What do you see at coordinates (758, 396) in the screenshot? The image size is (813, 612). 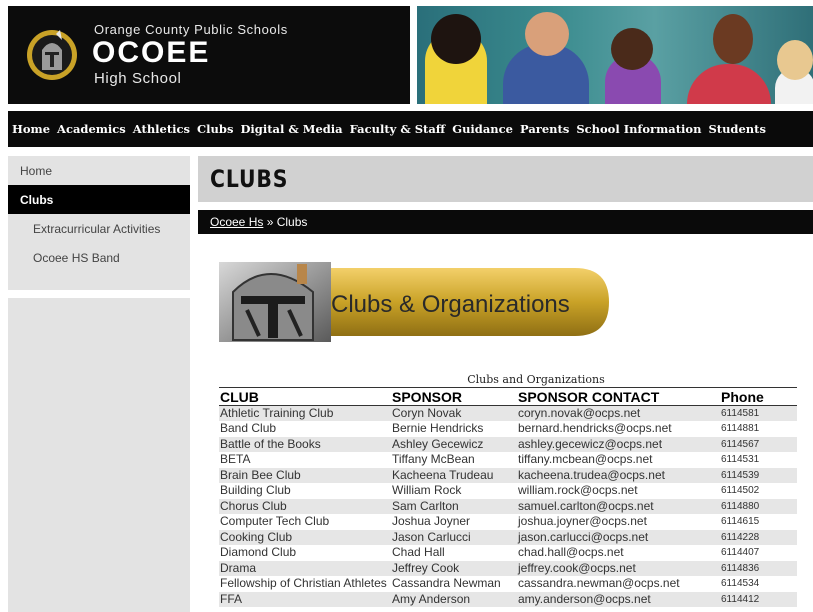 I see `header-phone: Phone` at bounding box center [758, 396].